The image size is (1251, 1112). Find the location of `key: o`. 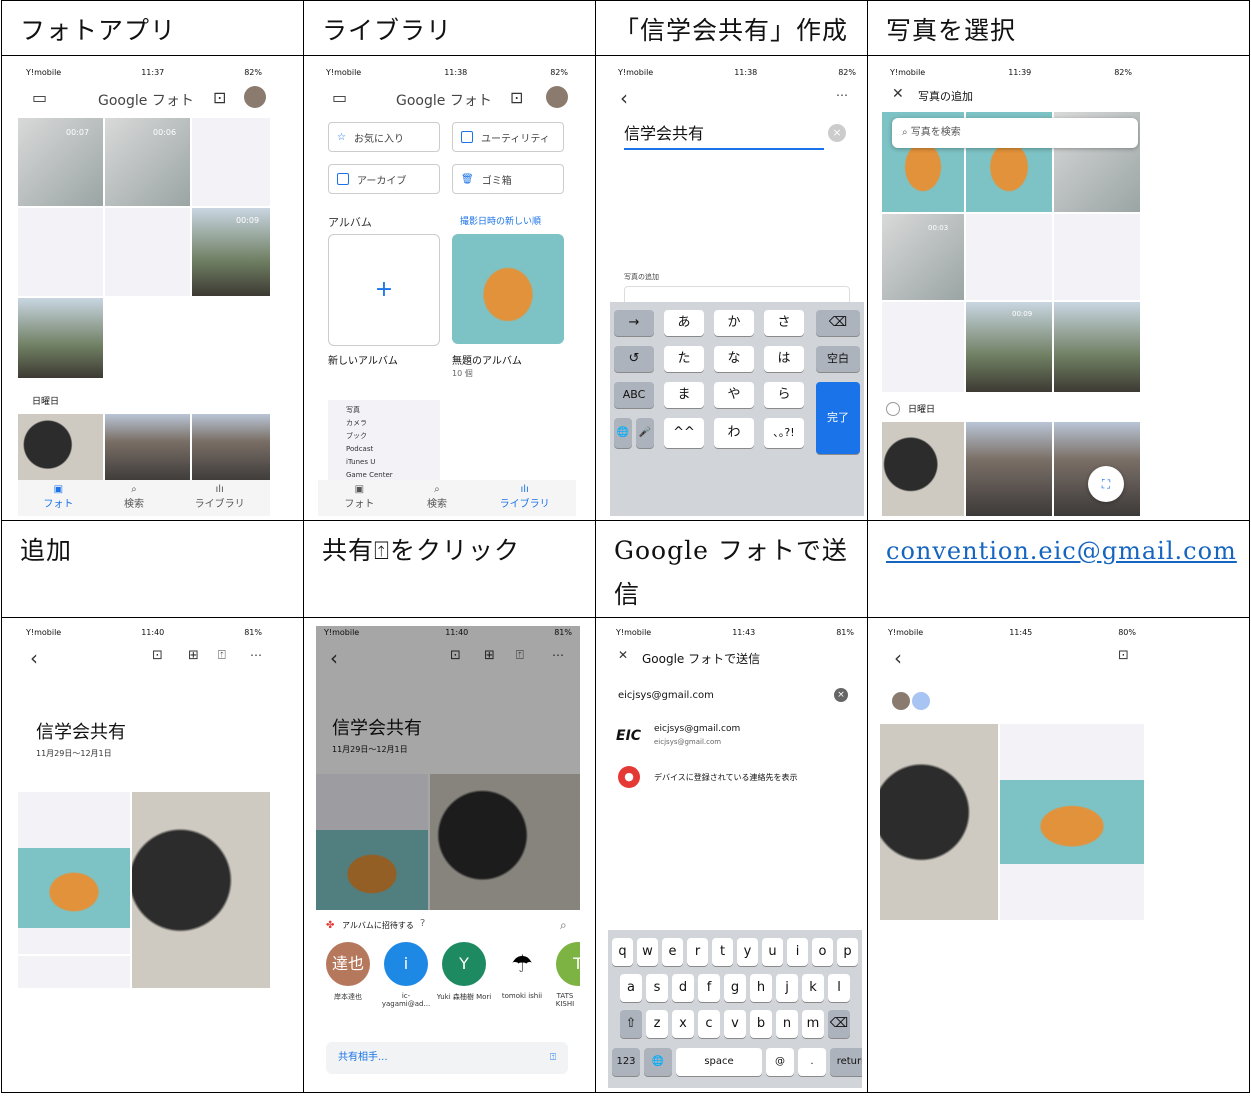

key: o is located at coordinates (822, 952).